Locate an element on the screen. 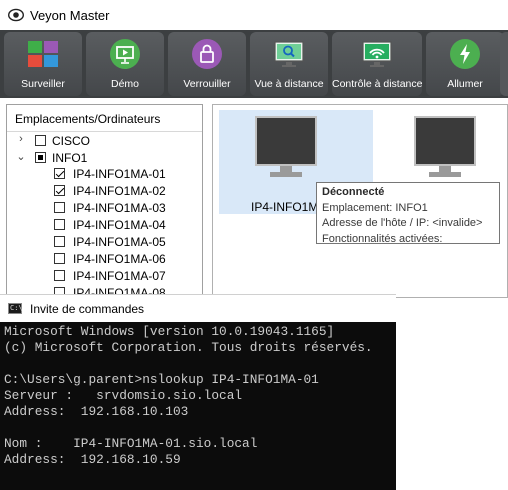  remote-view-button: Vue à distance is located at coordinates (289, 64).